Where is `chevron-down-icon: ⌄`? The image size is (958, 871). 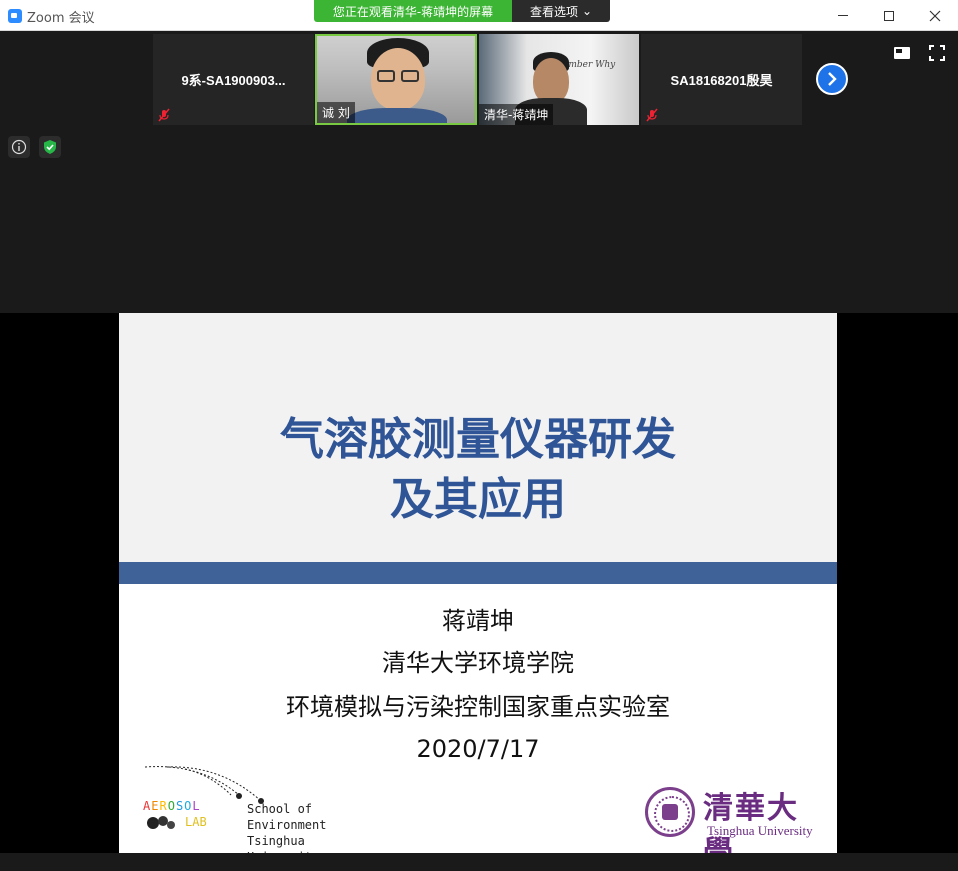
chevron-down-icon: ⌄ is located at coordinates (587, 11).